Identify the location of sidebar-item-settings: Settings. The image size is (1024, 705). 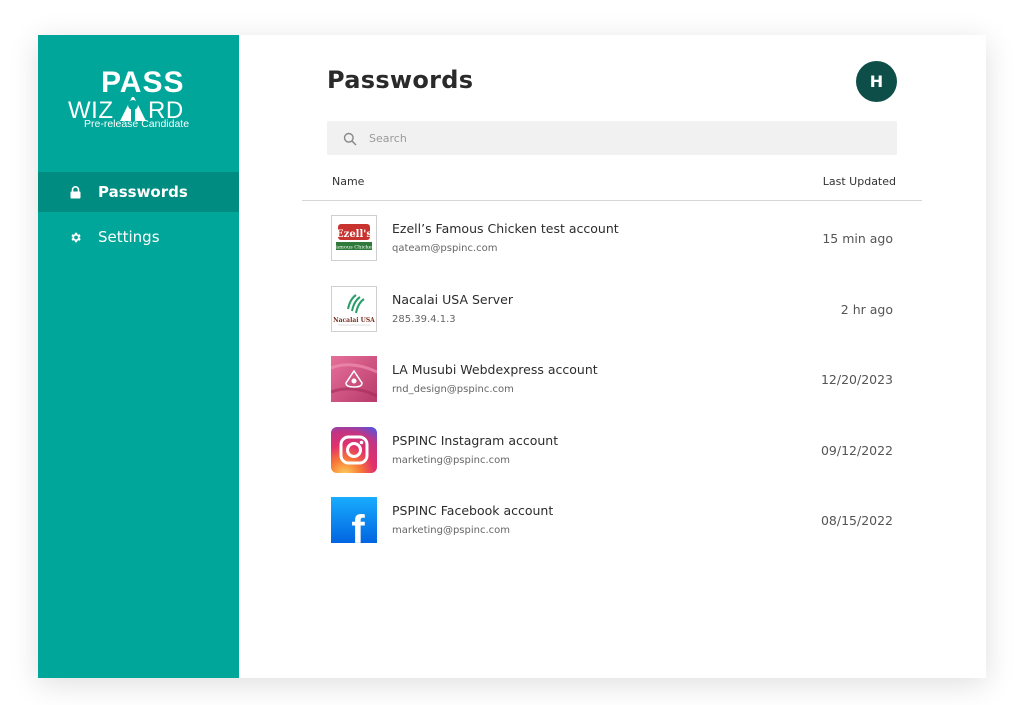
(138, 237).